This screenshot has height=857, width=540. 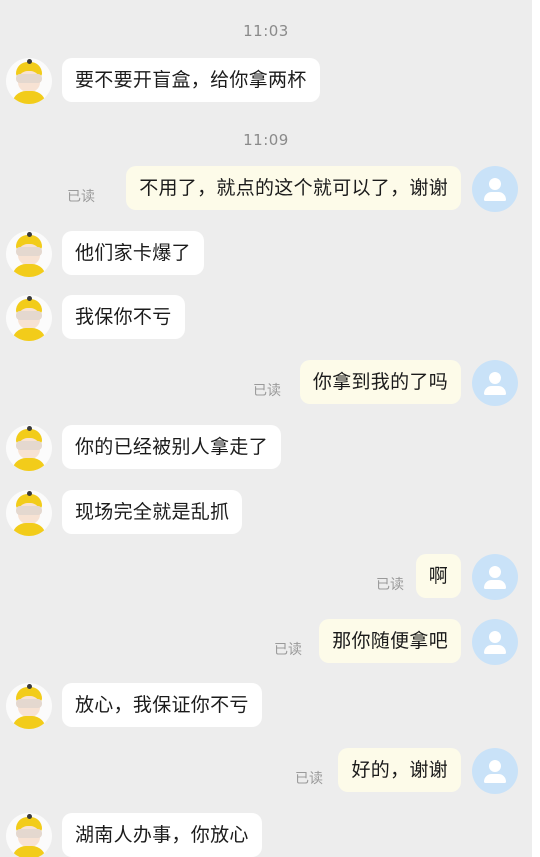 What do you see at coordinates (123, 317) in the screenshot?
I see `message-bubble: 我保你不亏` at bounding box center [123, 317].